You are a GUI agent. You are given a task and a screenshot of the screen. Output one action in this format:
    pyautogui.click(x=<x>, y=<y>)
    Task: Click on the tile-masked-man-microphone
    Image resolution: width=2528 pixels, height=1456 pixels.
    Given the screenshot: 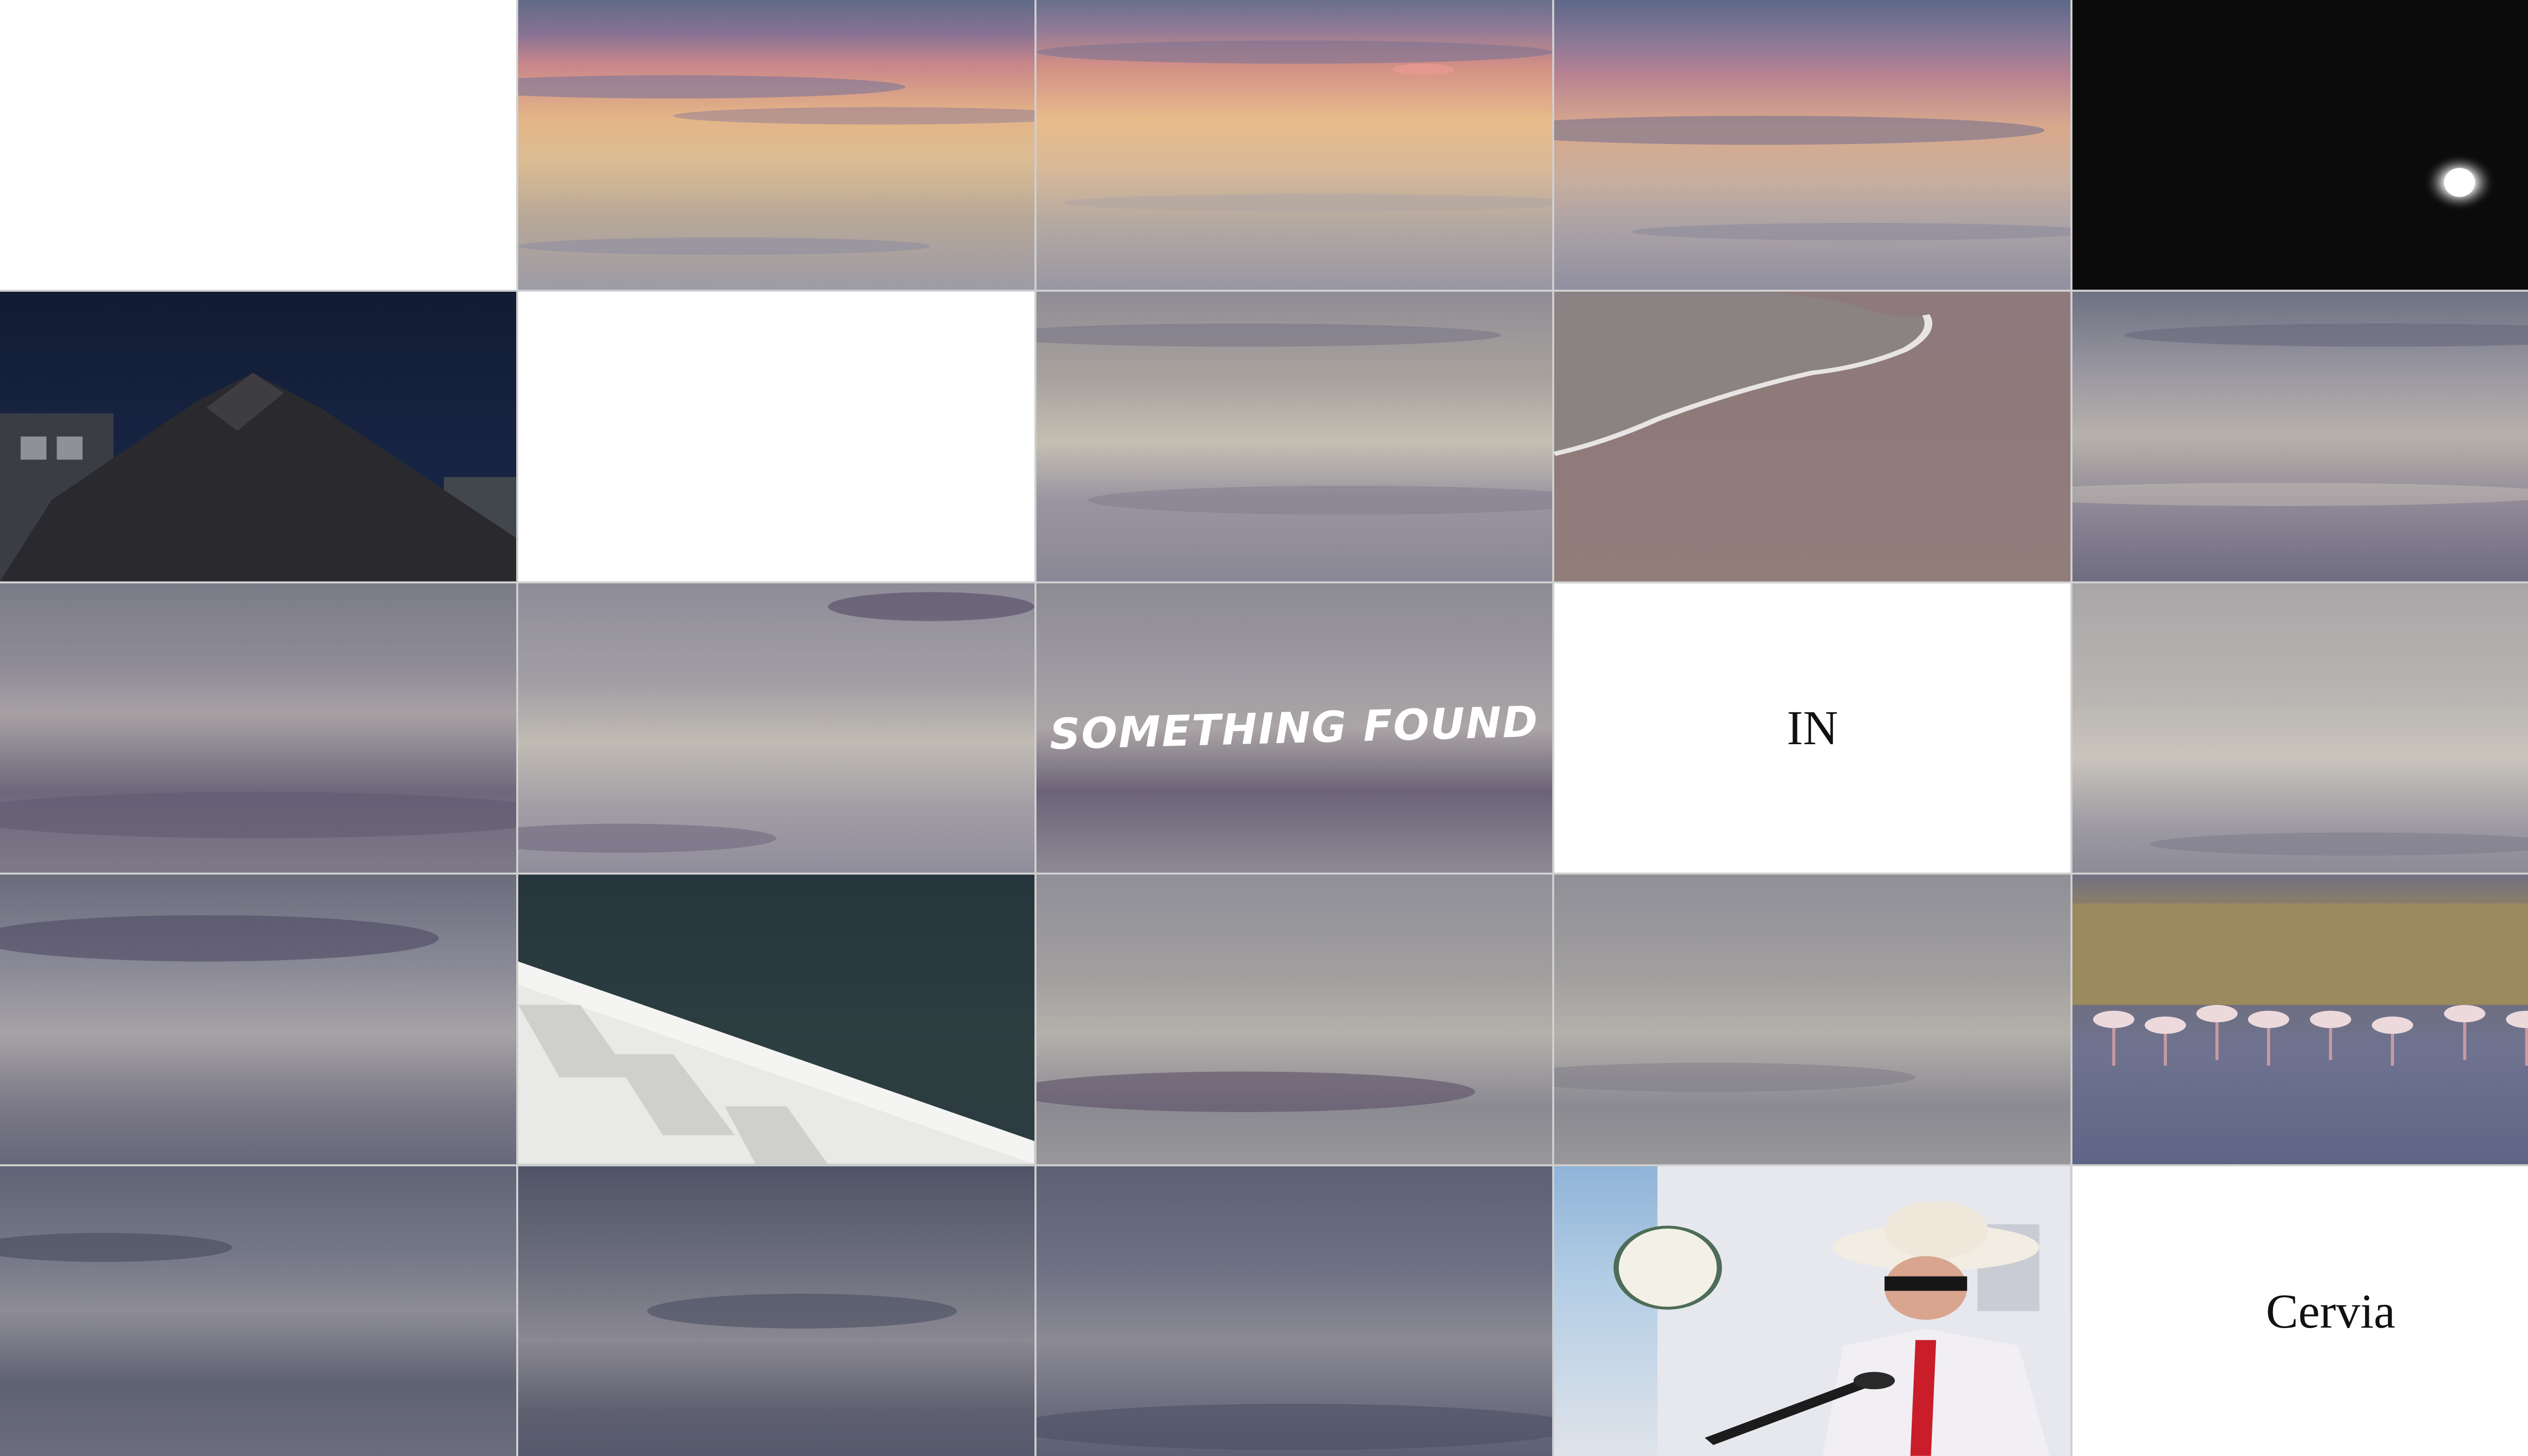 What is the action you would take?
    pyautogui.click(x=1813, y=1311)
    